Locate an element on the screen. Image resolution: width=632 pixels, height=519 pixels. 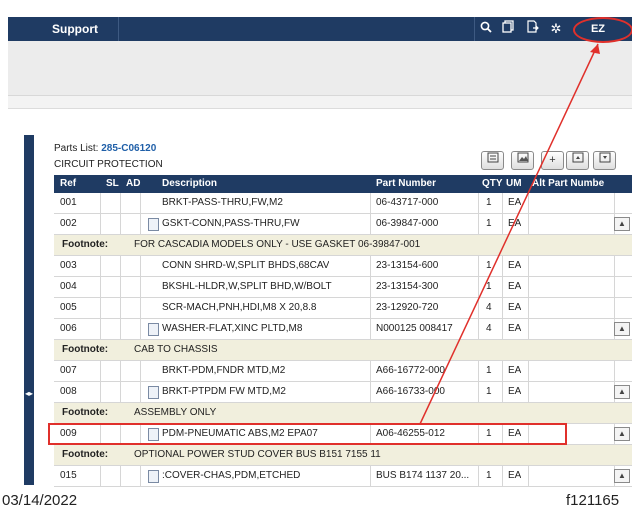
toolbar-separator is located at coordinates (118, 29).